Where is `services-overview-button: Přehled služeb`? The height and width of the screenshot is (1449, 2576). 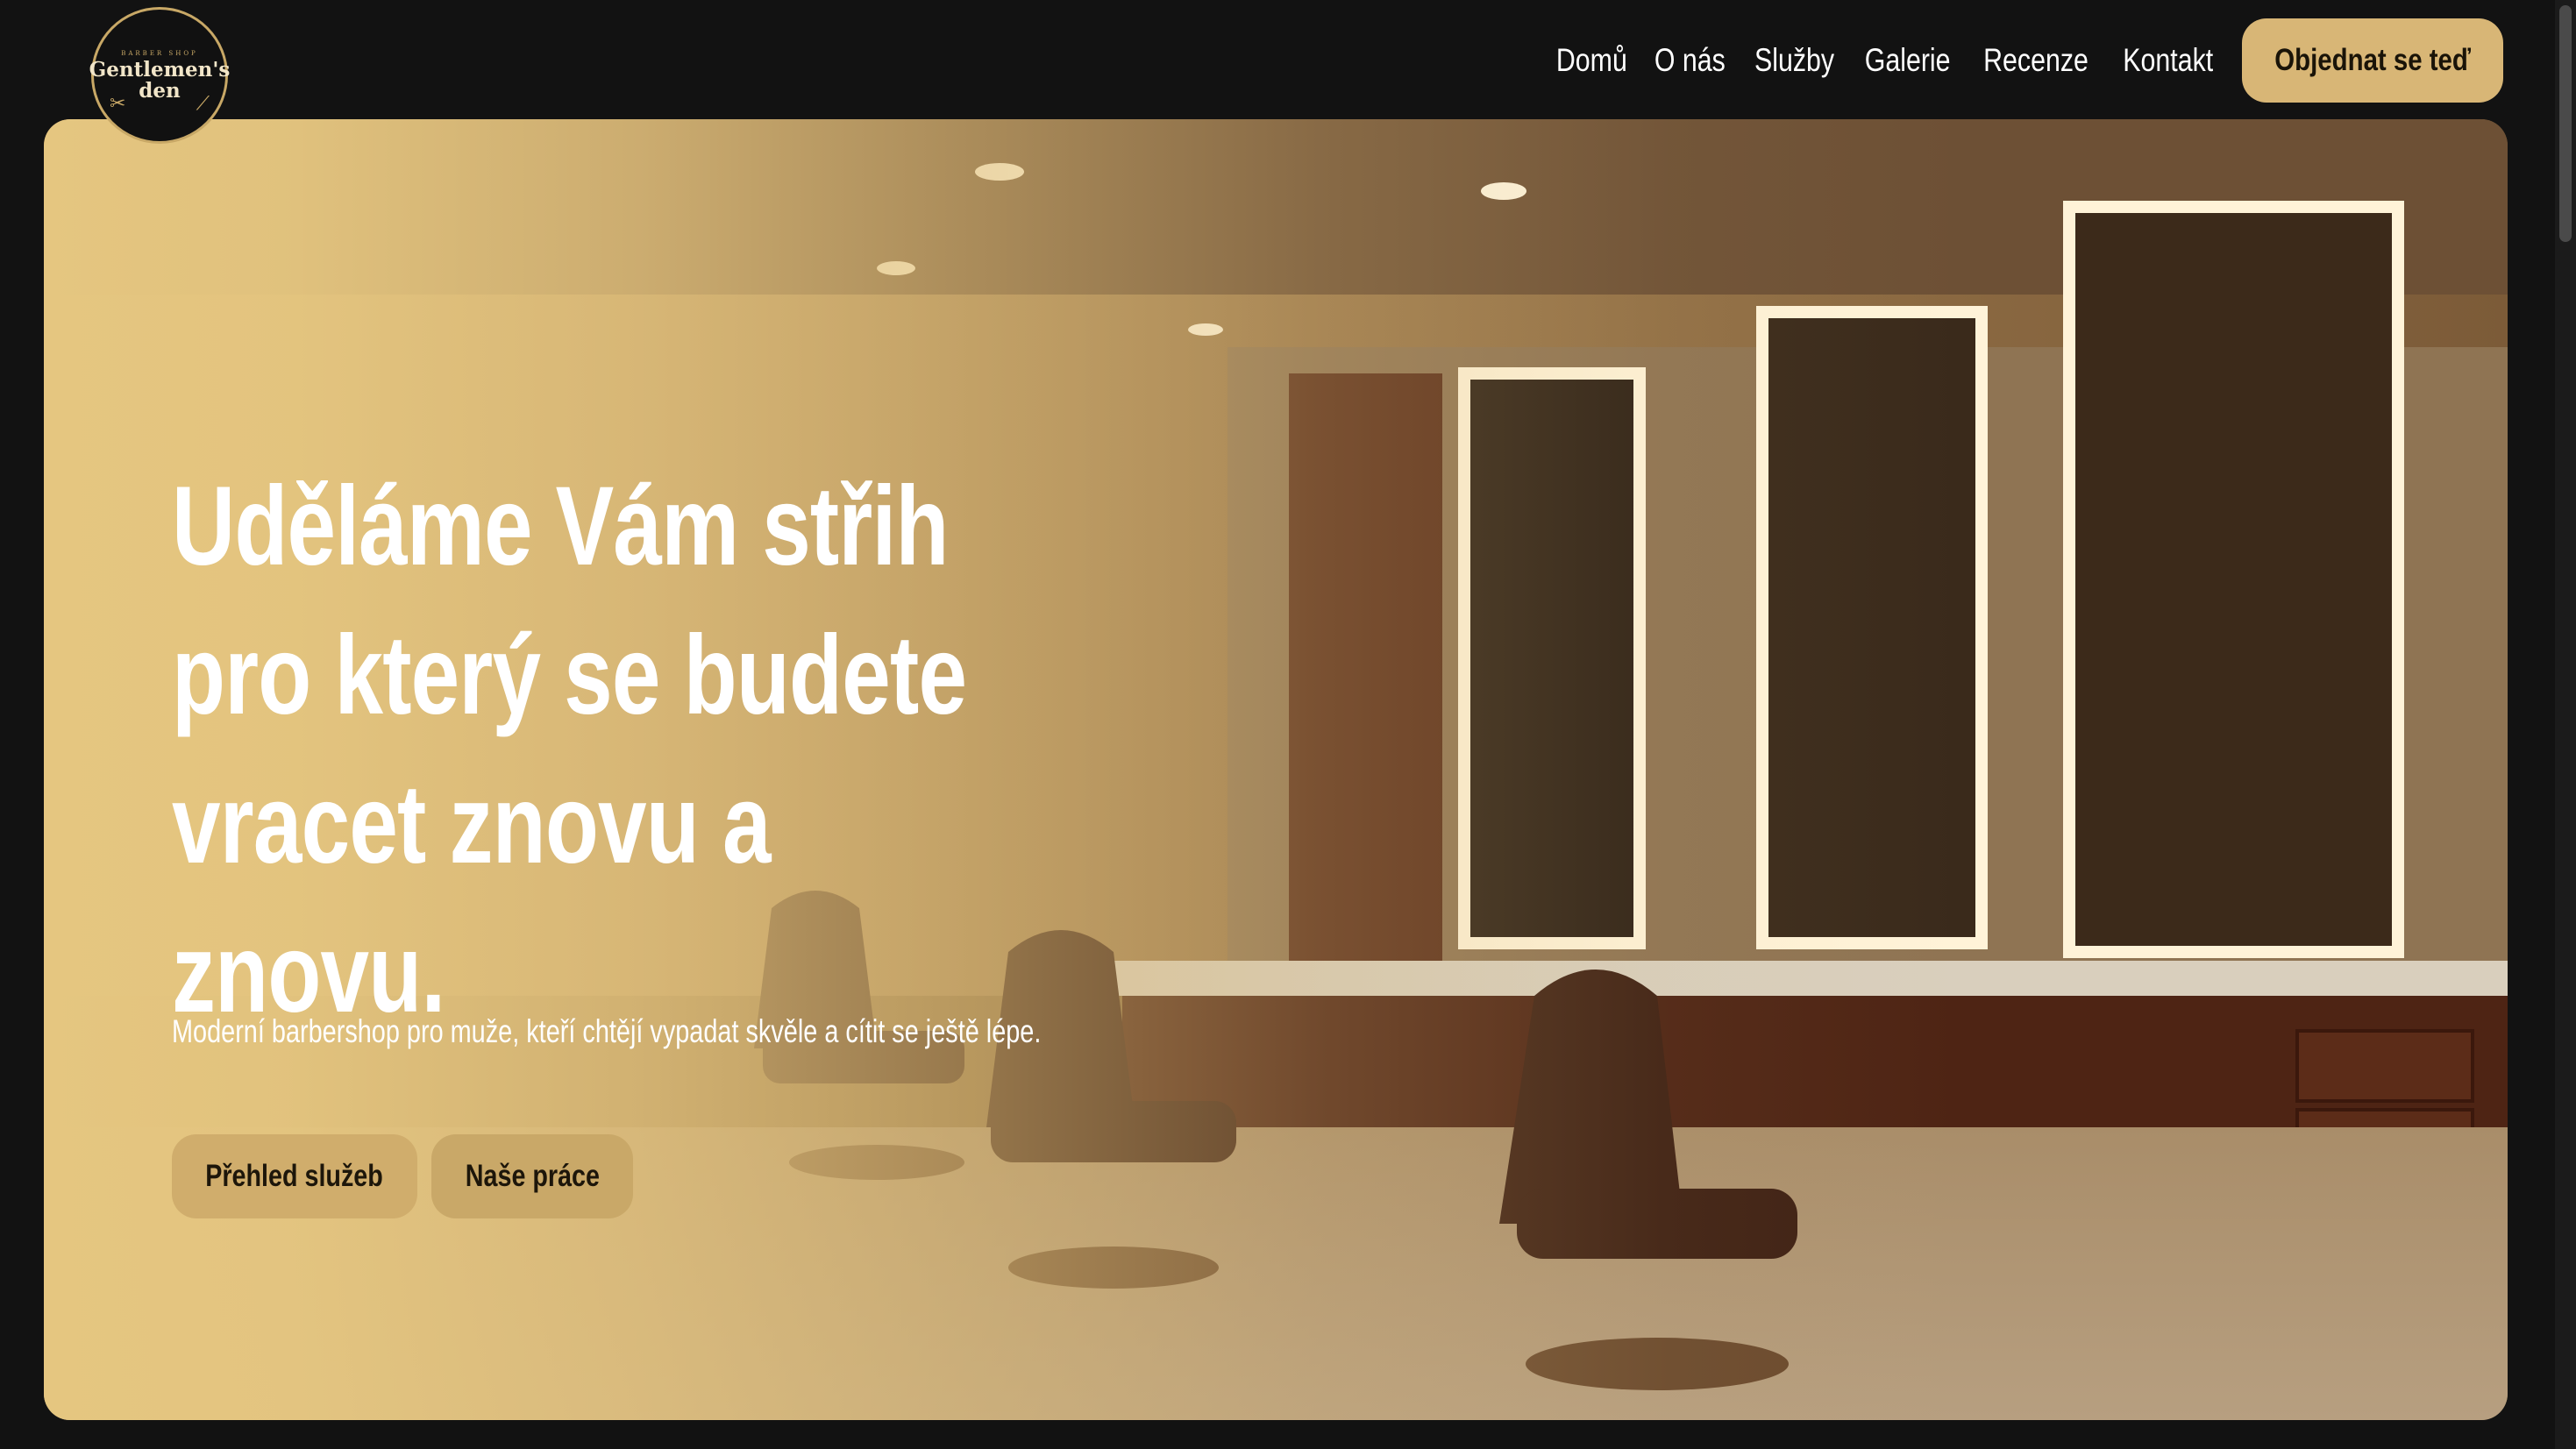
services-overview-button: Přehled služeb is located at coordinates (294, 1176).